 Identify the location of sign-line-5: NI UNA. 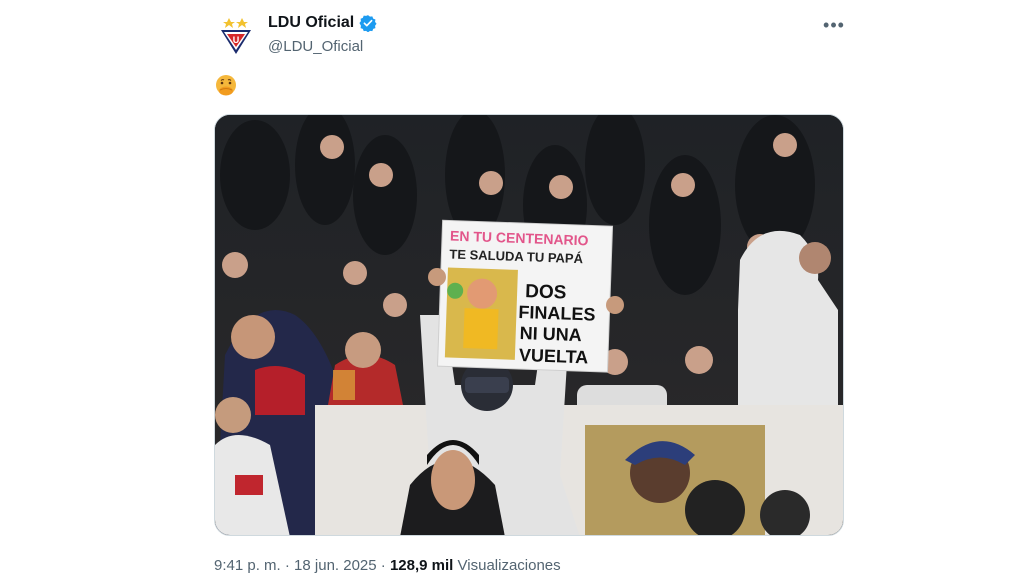
(550, 334).